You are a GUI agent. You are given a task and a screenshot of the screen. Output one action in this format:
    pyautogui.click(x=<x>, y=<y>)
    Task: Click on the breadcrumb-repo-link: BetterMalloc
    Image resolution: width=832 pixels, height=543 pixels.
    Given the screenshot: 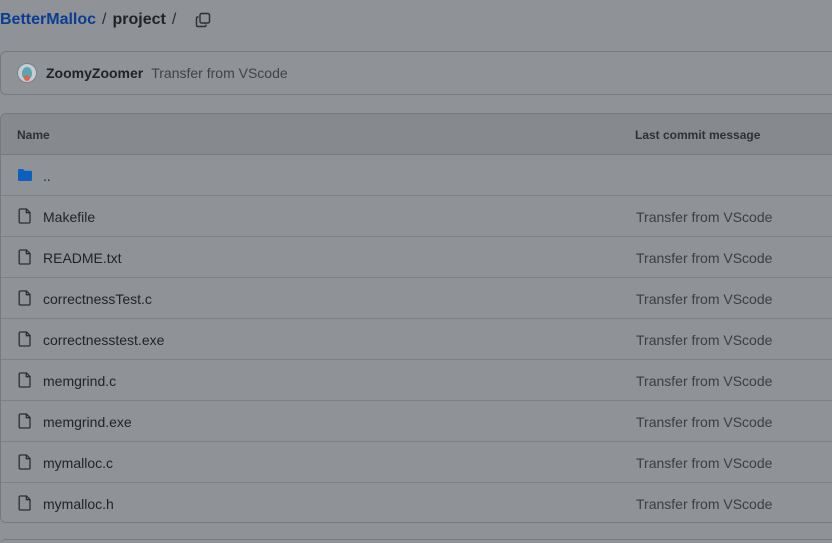 What is the action you would take?
    pyautogui.click(x=48, y=20)
    